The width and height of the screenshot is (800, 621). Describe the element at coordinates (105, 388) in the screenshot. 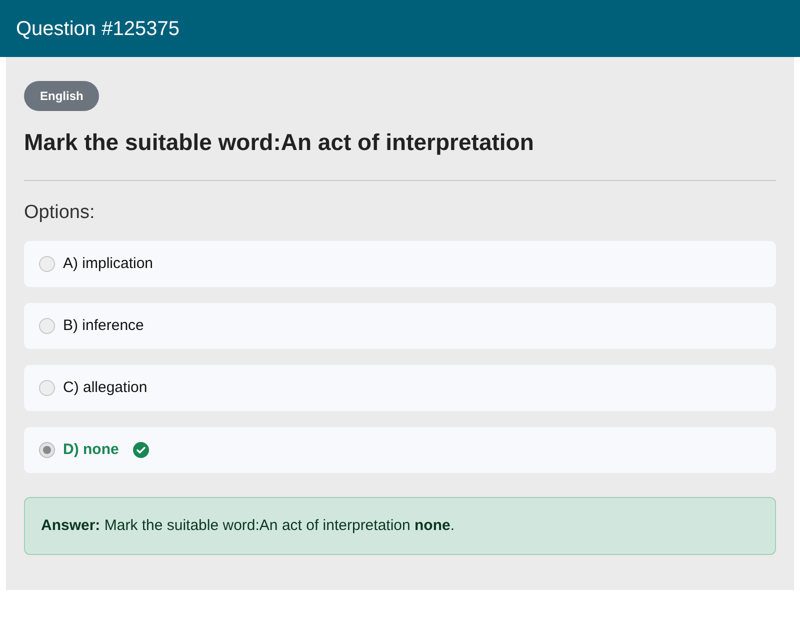

I see `option-label: C) allegation` at that location.